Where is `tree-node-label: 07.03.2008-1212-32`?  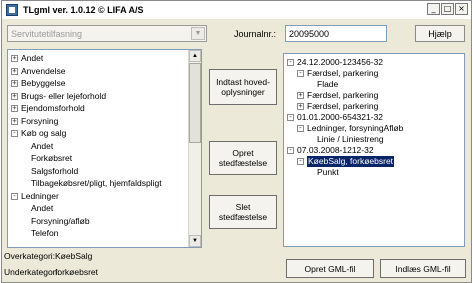
tree-node-label: 07.03.2008-1212-32 is located at coordinates (335, 150).